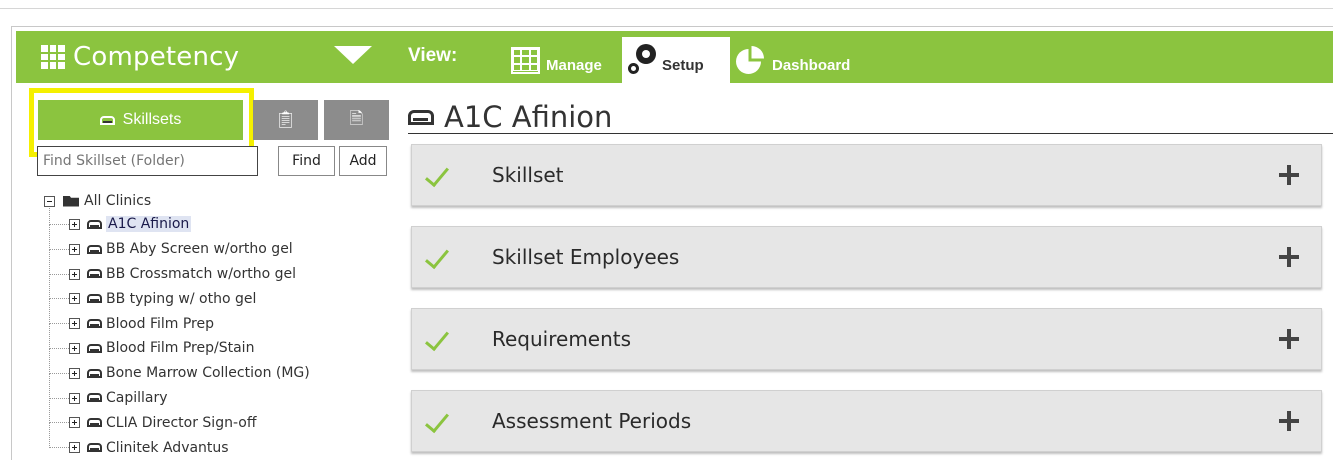 This screenshot has width=1333, height=460. I want to click on add-button: Add, so click(363, 161).